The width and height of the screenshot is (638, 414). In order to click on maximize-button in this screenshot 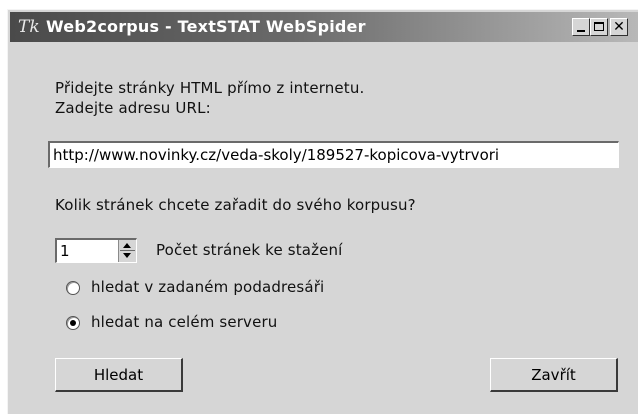, I will do `click(599, 27)`.